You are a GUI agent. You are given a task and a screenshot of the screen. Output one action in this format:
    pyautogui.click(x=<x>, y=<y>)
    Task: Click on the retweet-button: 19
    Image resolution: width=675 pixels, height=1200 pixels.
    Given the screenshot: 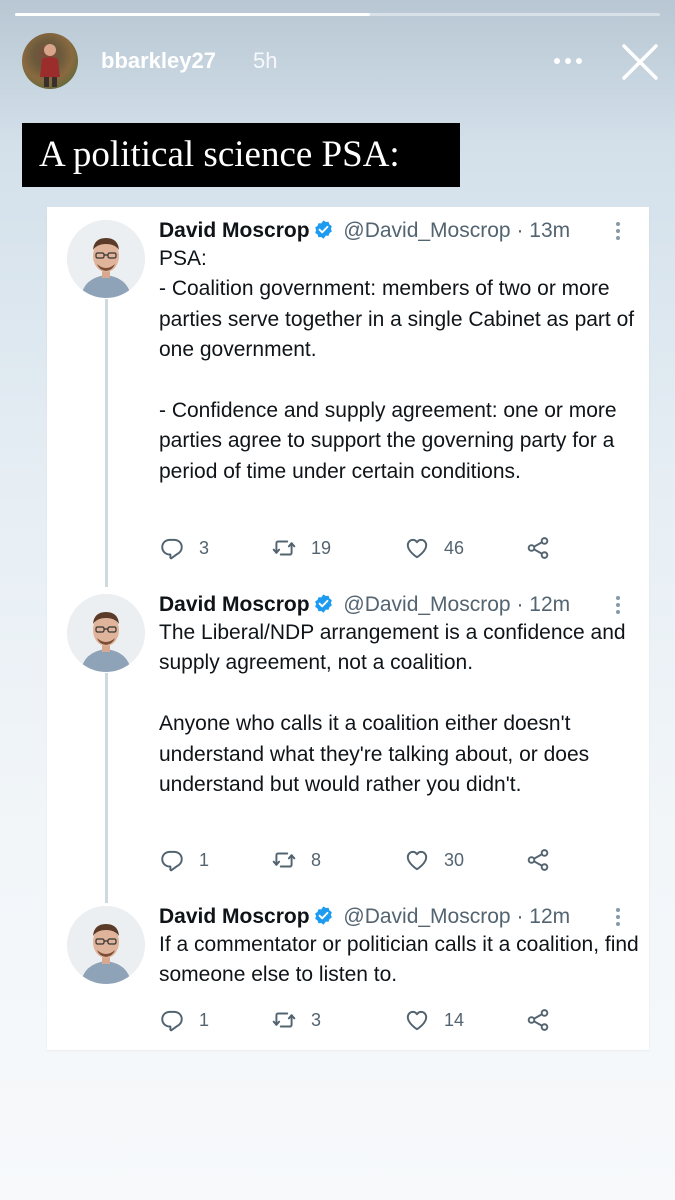 What is the action you would take?
    pyautogui.click(x=301, y=548)
    